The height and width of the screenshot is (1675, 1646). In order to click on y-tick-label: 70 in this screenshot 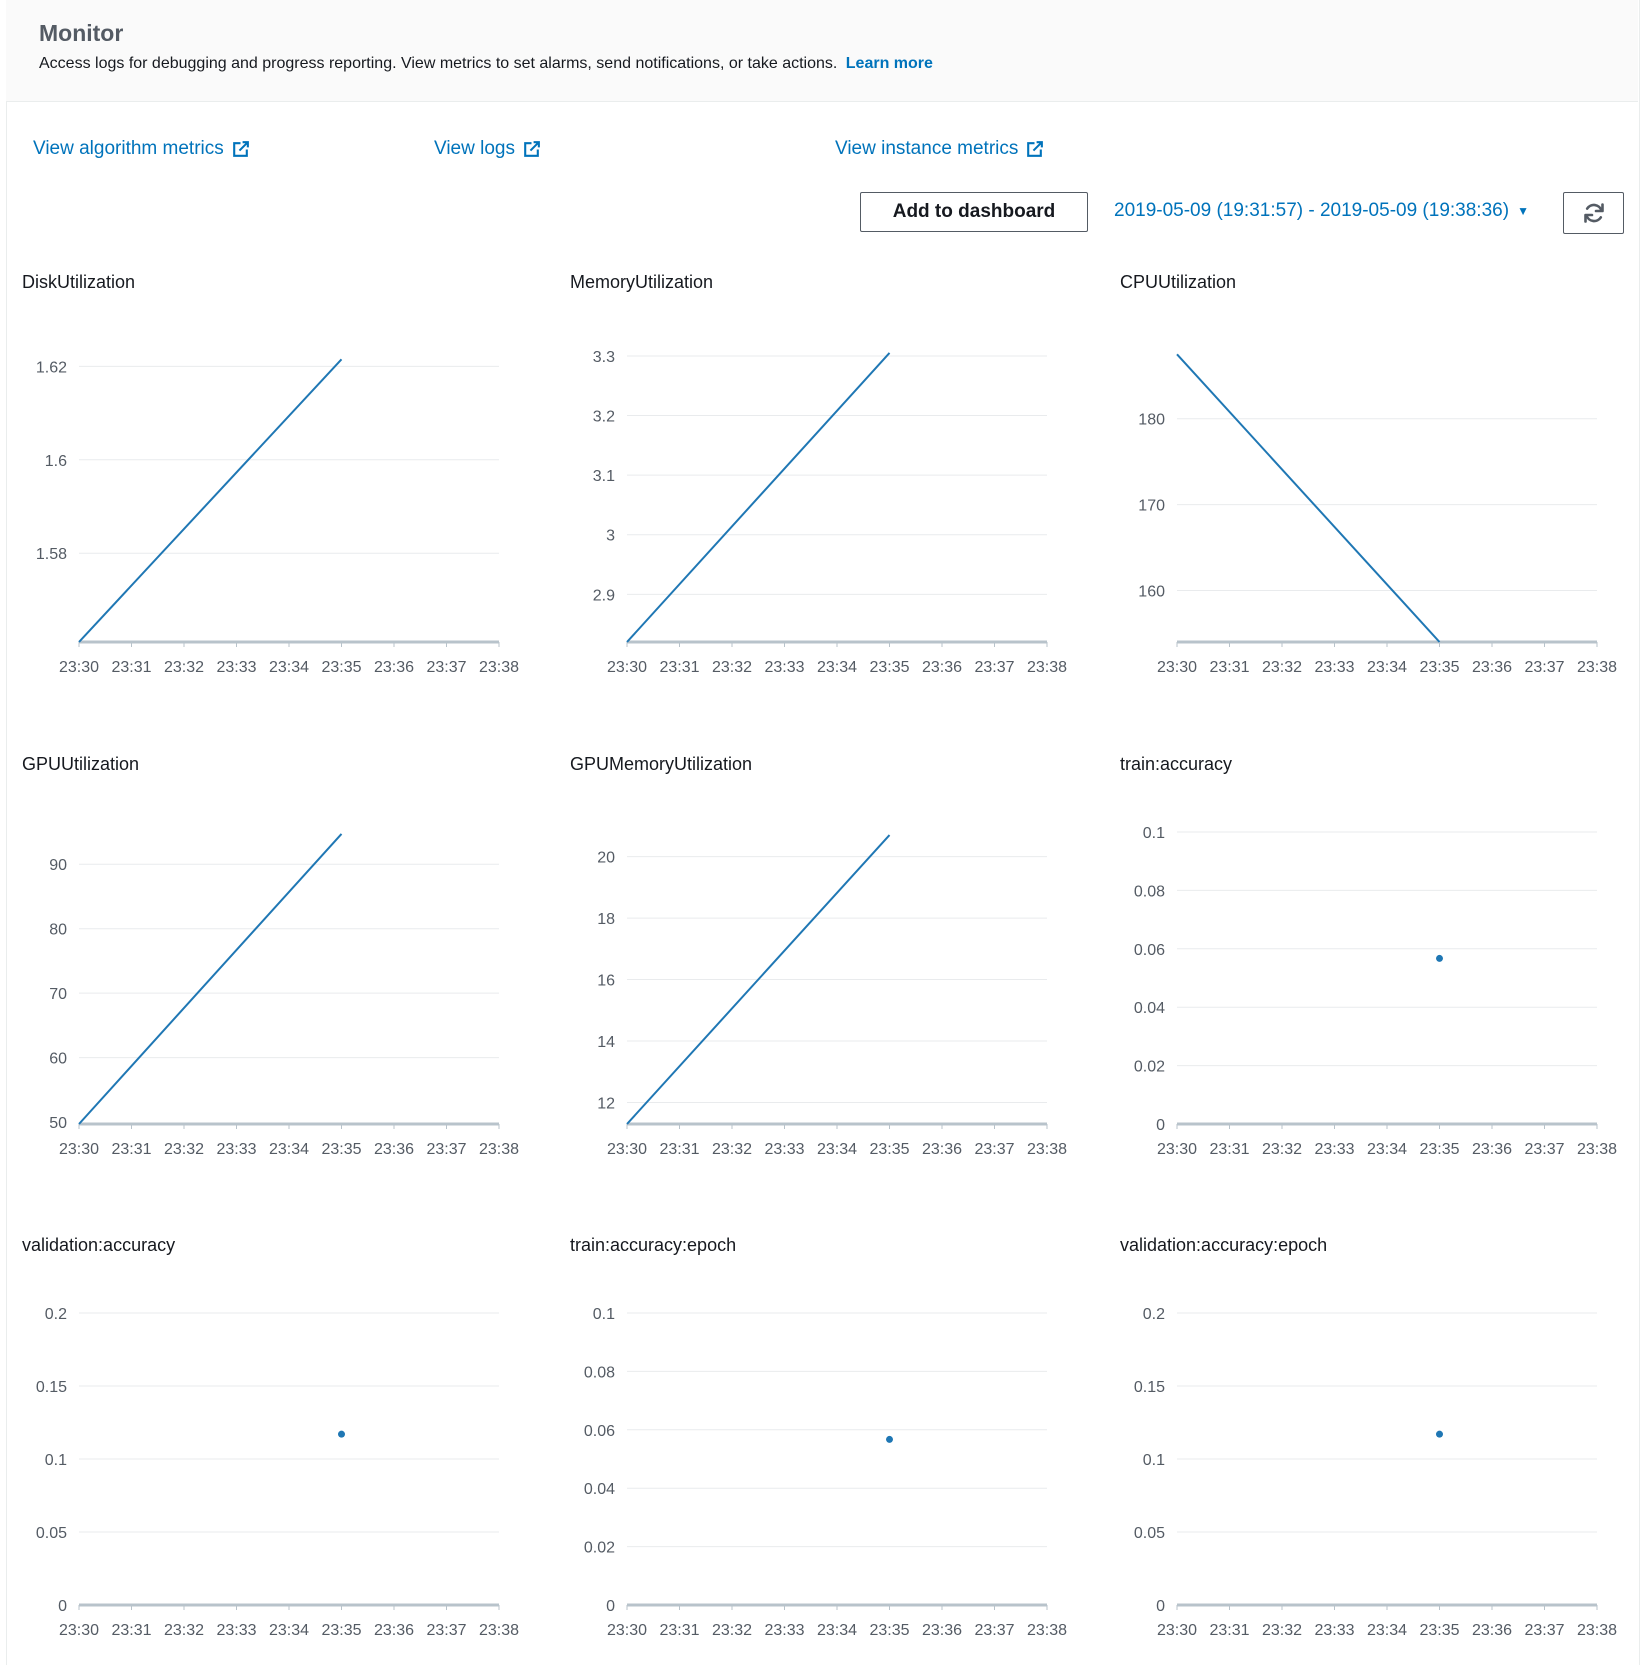, I will do `click(58, 994)`.